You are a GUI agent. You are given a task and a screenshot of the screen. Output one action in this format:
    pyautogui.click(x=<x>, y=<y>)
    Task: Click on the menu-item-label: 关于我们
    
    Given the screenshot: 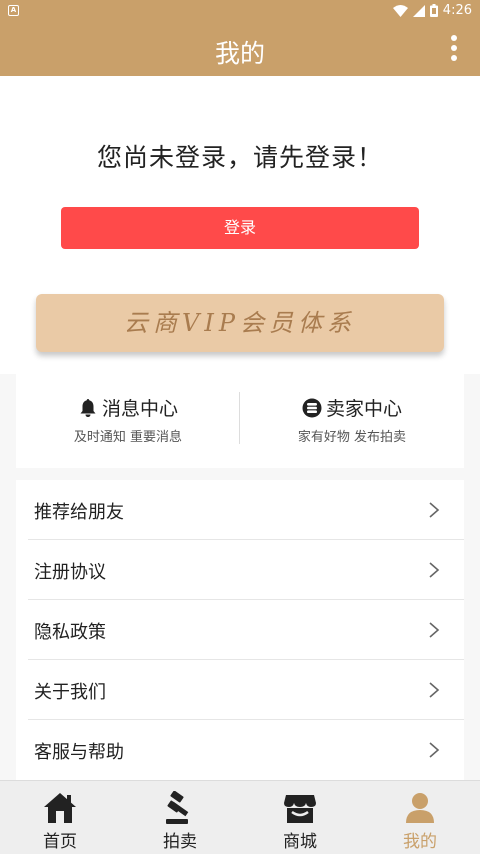 What is the action you would take?
    pyautogui.click(x=70, y=692)
    